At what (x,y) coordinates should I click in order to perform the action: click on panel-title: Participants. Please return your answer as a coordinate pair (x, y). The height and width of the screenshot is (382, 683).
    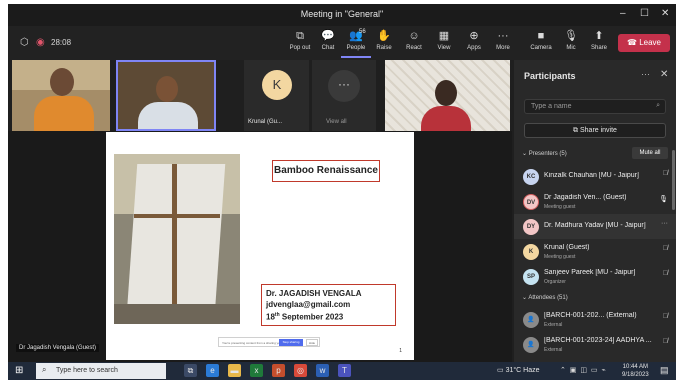
    Looking at the image, I should click on (550, 76).